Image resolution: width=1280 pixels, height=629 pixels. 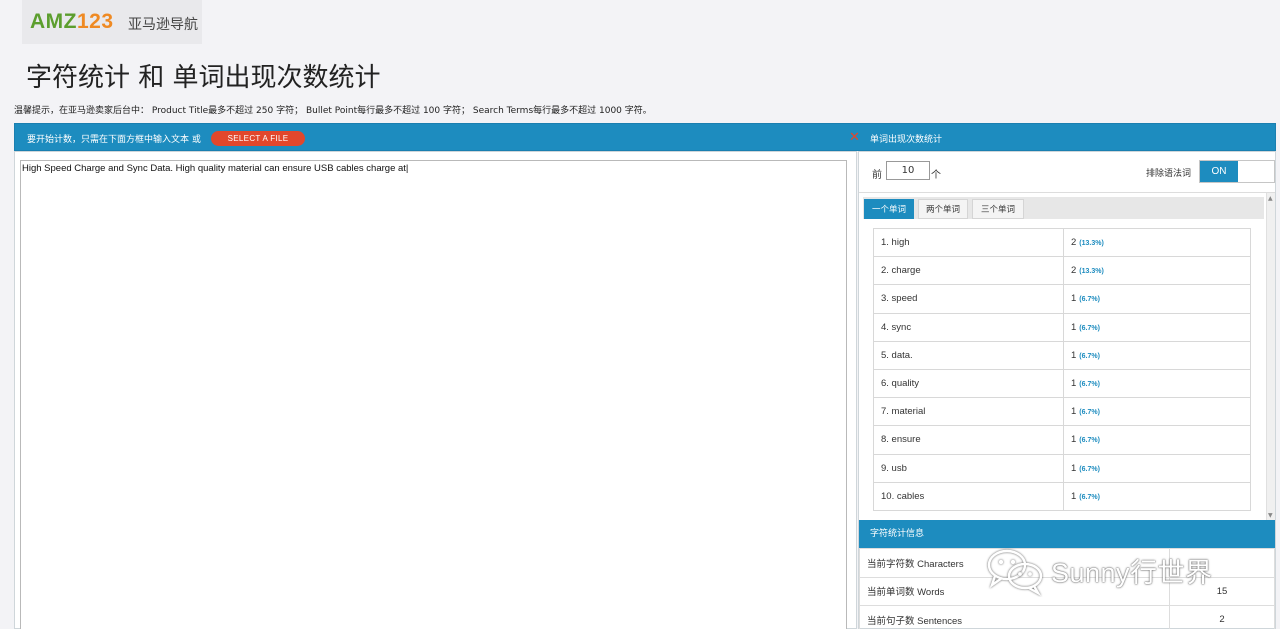 I want to click on close-icon: ✕, so click(x=854, y=137).